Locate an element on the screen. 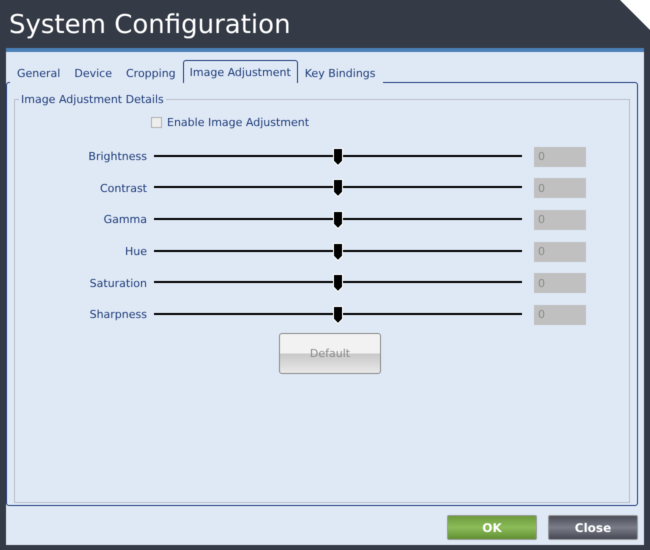  group-title: Image Adjustment Details is located at coordinates (92, 99).